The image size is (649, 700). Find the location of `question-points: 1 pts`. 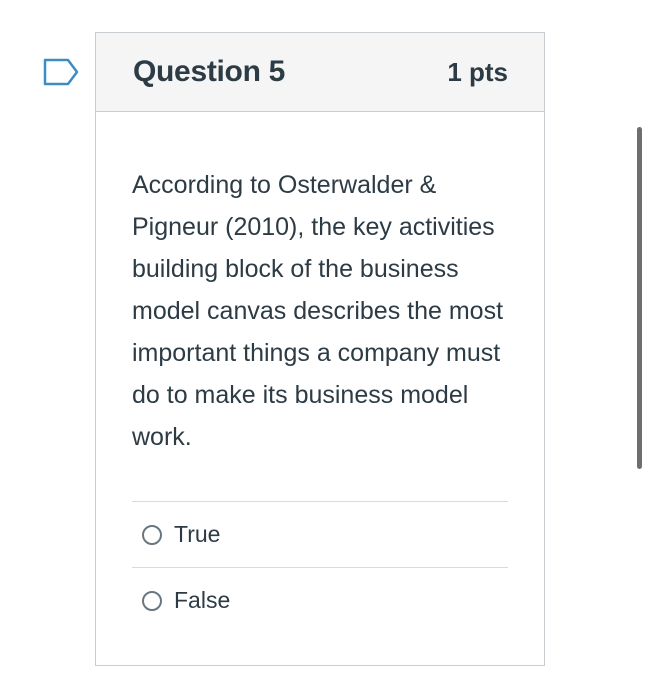

question-points: 1 pts is located at coordinates (477, 71).